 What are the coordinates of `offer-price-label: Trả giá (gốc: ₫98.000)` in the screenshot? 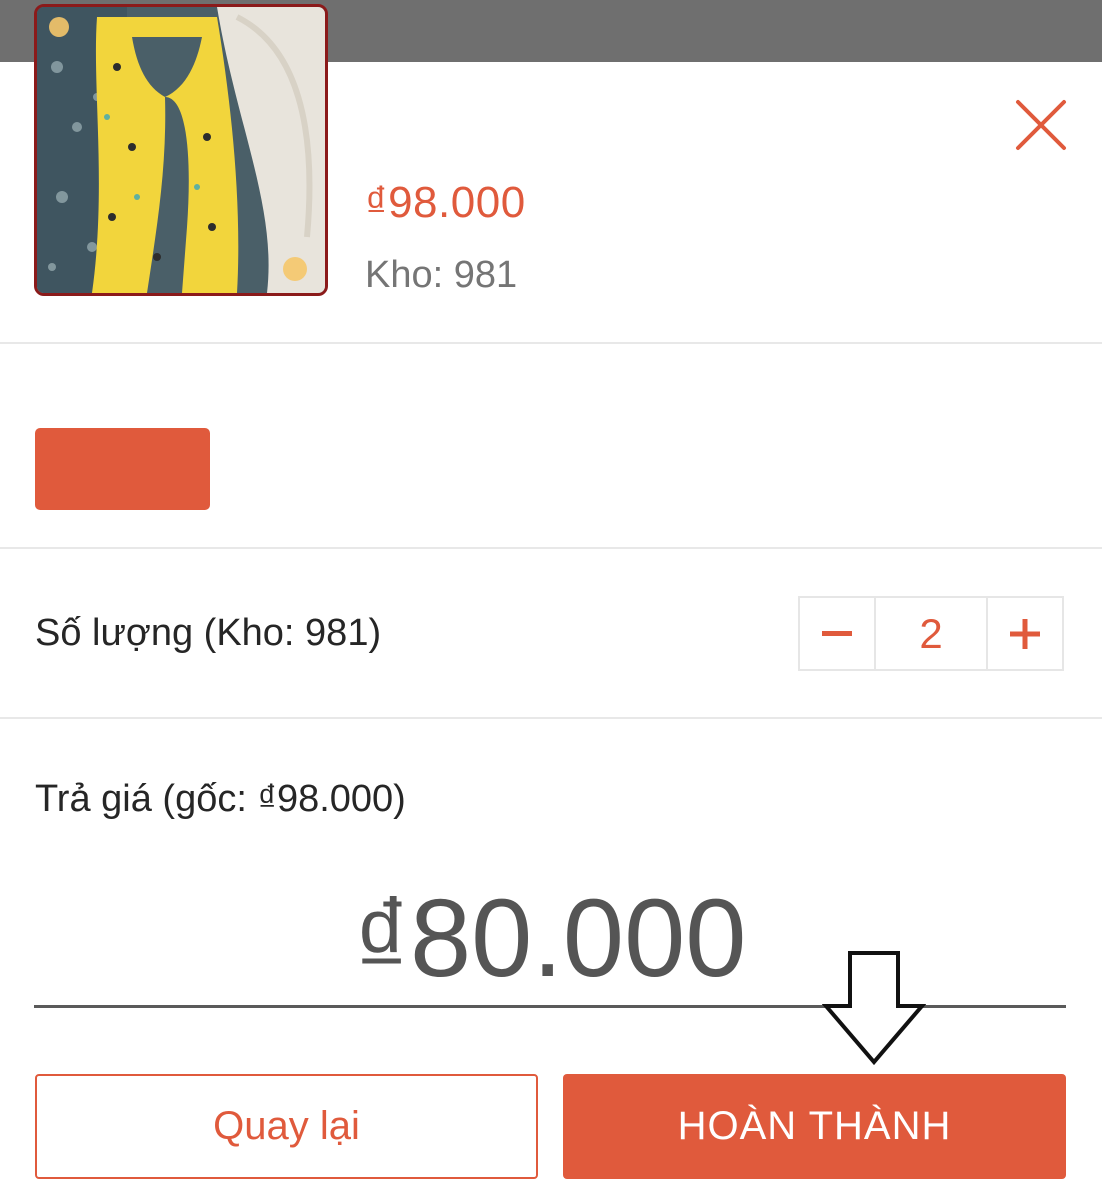 It's located at (220, 799).